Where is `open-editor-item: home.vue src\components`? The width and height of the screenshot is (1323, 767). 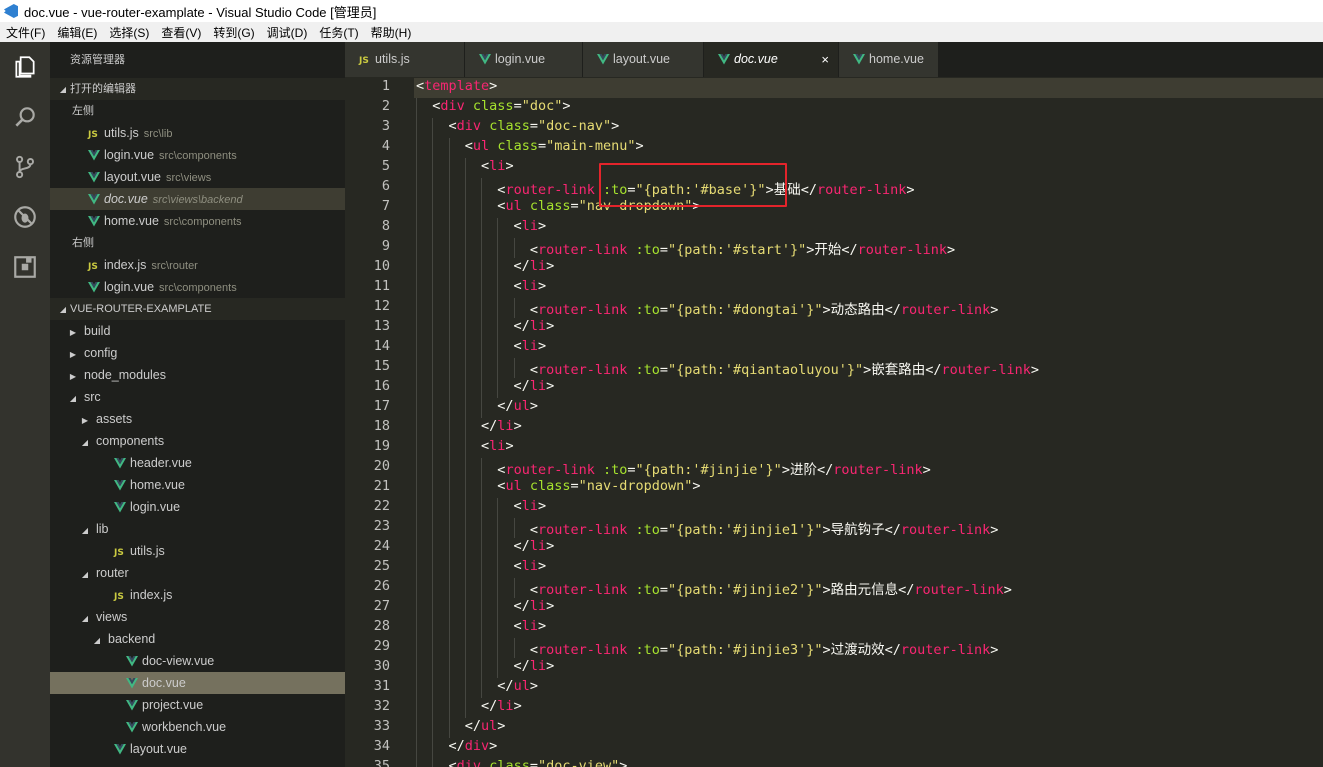
open-editor-item: home.vue src\components is located at coordinates (197, 221).